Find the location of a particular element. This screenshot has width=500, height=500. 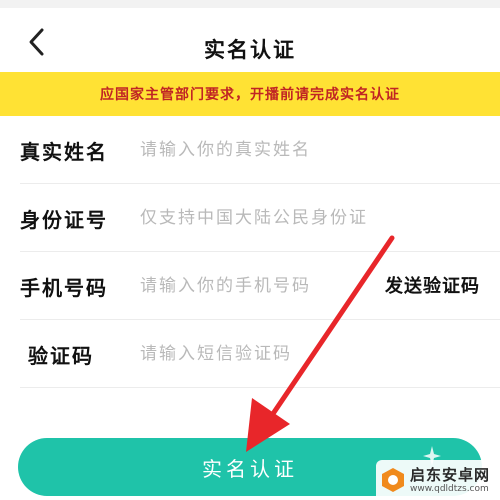

name-input is located at coordinates (255, 150).